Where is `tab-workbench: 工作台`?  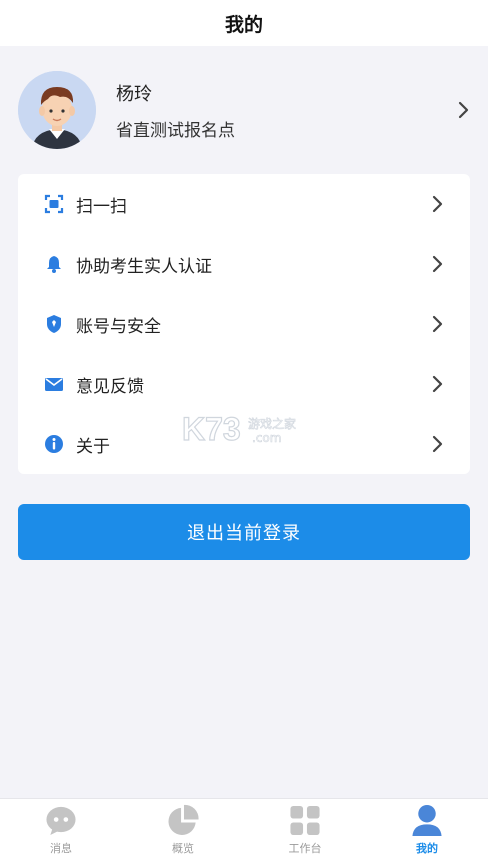
tab-workbench: 工作台 is located at coordinates (305, 827).